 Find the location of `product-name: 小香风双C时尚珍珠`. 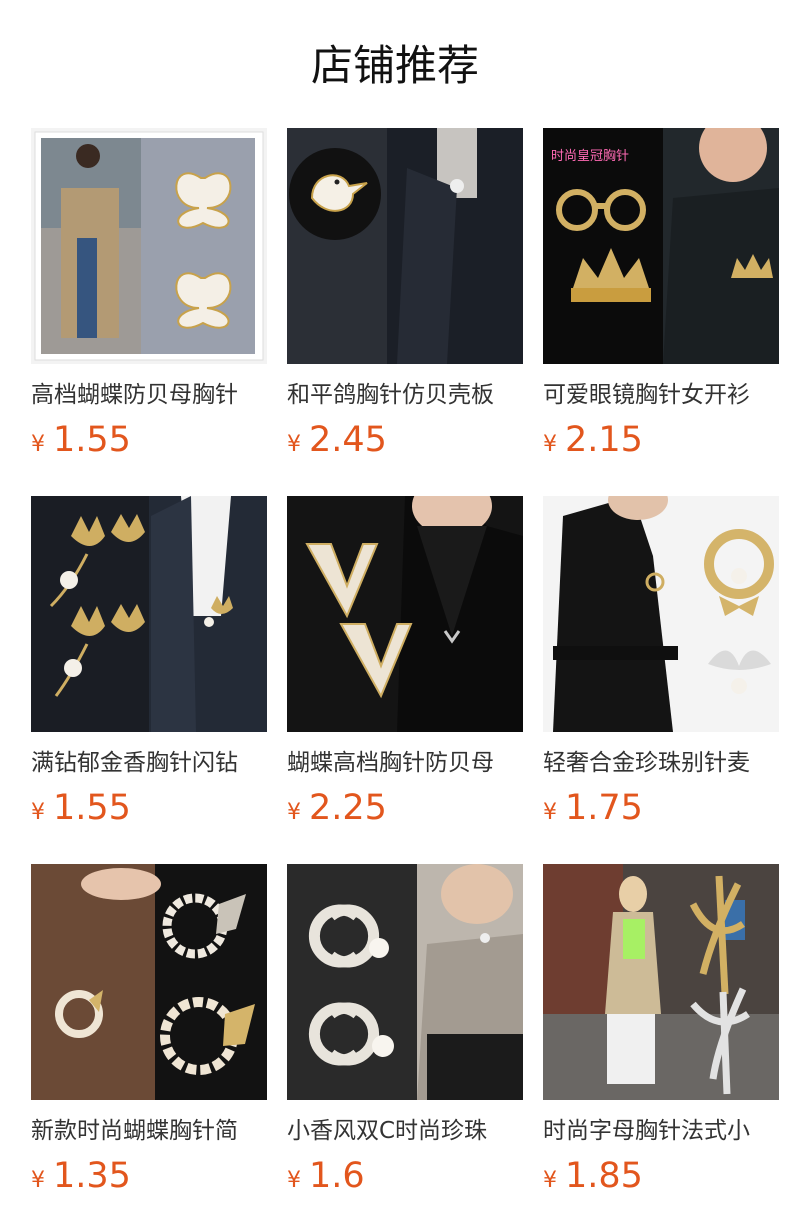

product-name: 小香风双C时尚珍珠 is located at coordinates (405, 1131).